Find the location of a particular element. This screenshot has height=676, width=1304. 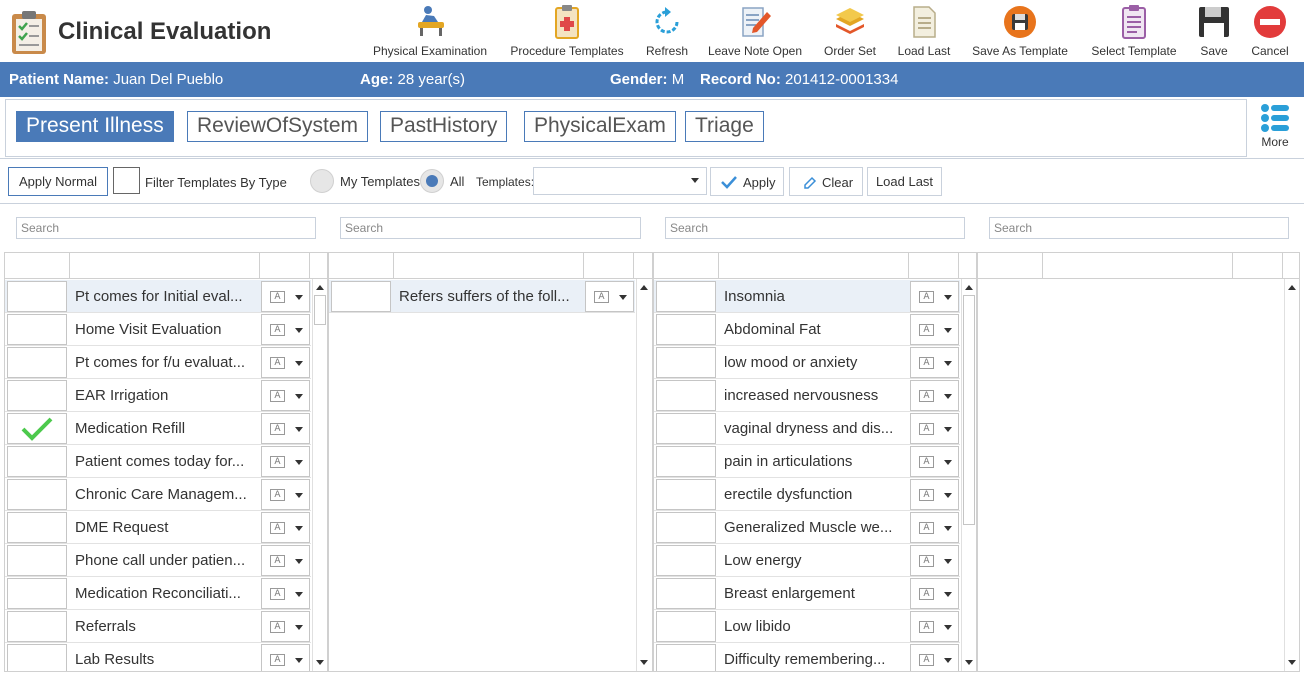

table-row: Low energy A is located at coordinates (807, 560).